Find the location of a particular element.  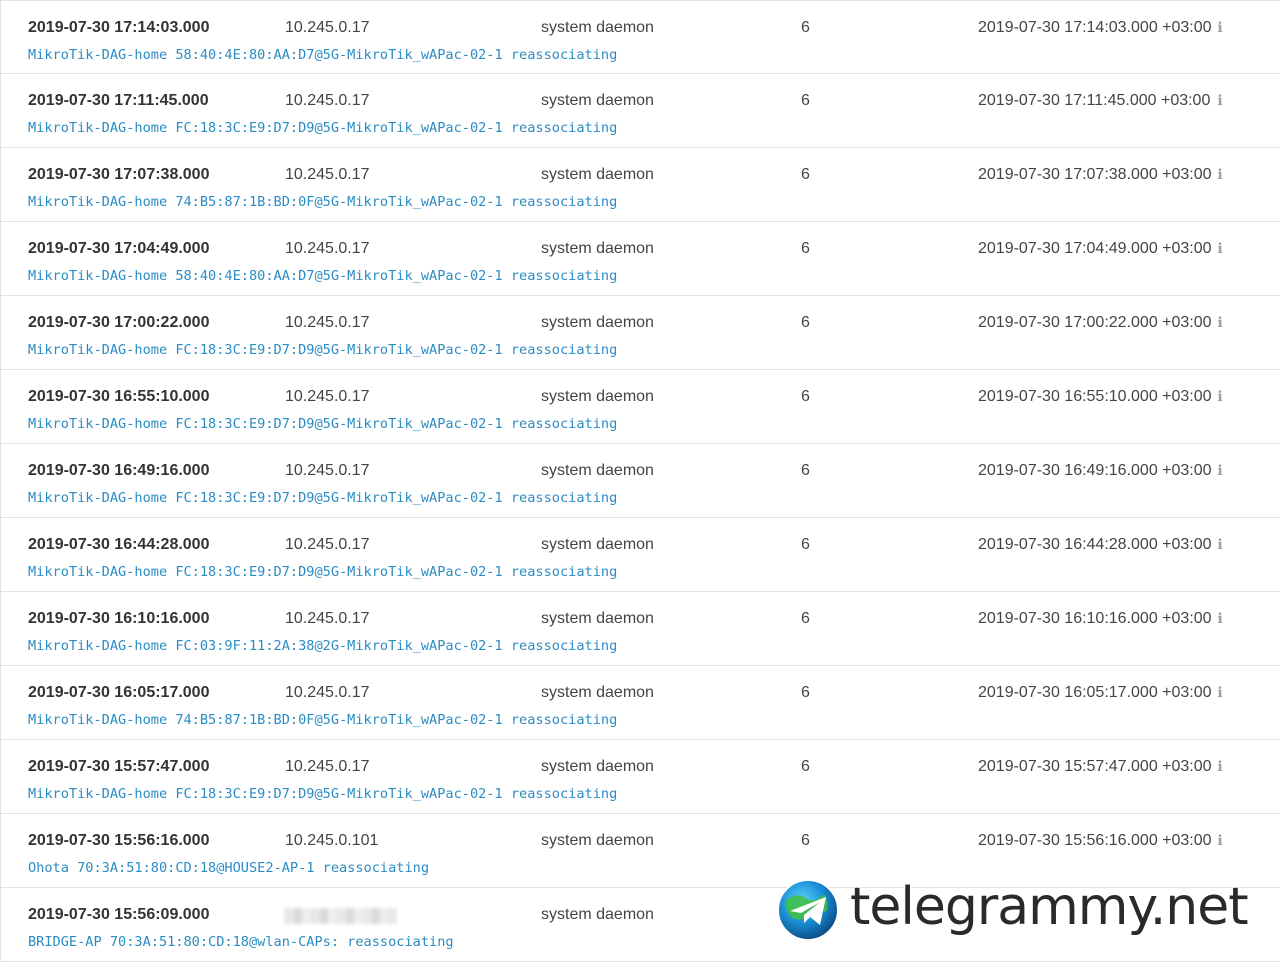

log-received-time: 2019-07-30 16:05:17.000 +03:00 is located at coordinates (1095, 692).